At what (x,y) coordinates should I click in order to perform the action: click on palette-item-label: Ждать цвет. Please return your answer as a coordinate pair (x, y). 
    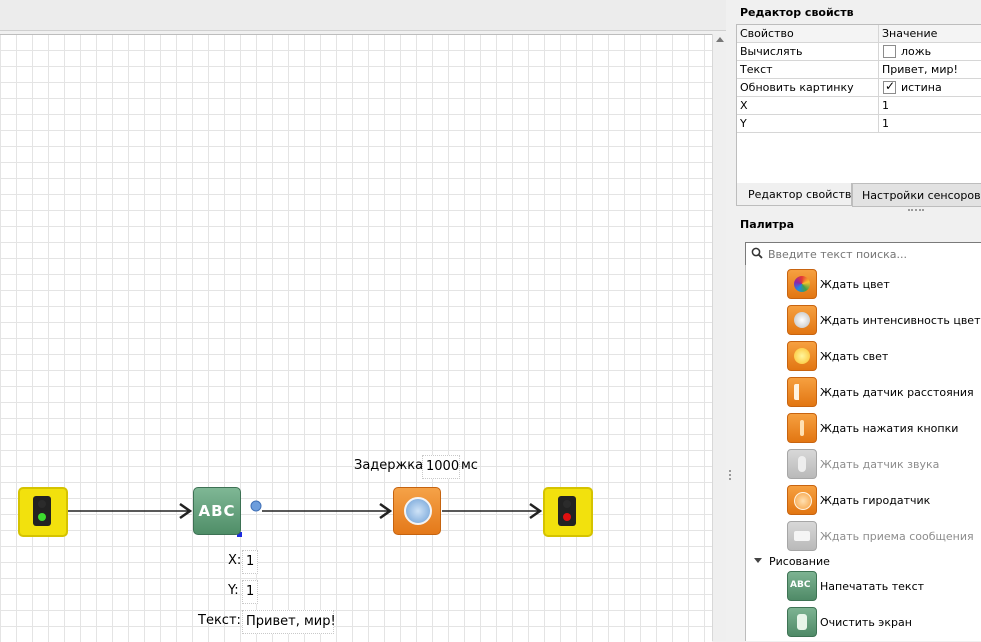
    Looking at the image, I should click on (855, 284).